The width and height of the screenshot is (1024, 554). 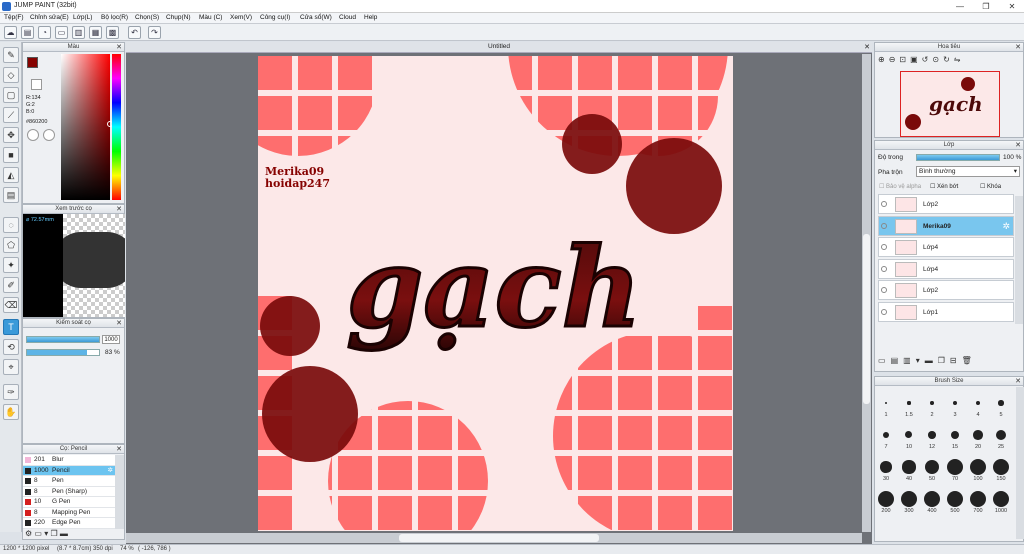 What do you see at coordinates (32, 62) in the screenshot?
I see `foreground-swatch` at bounding box center [32, 62].